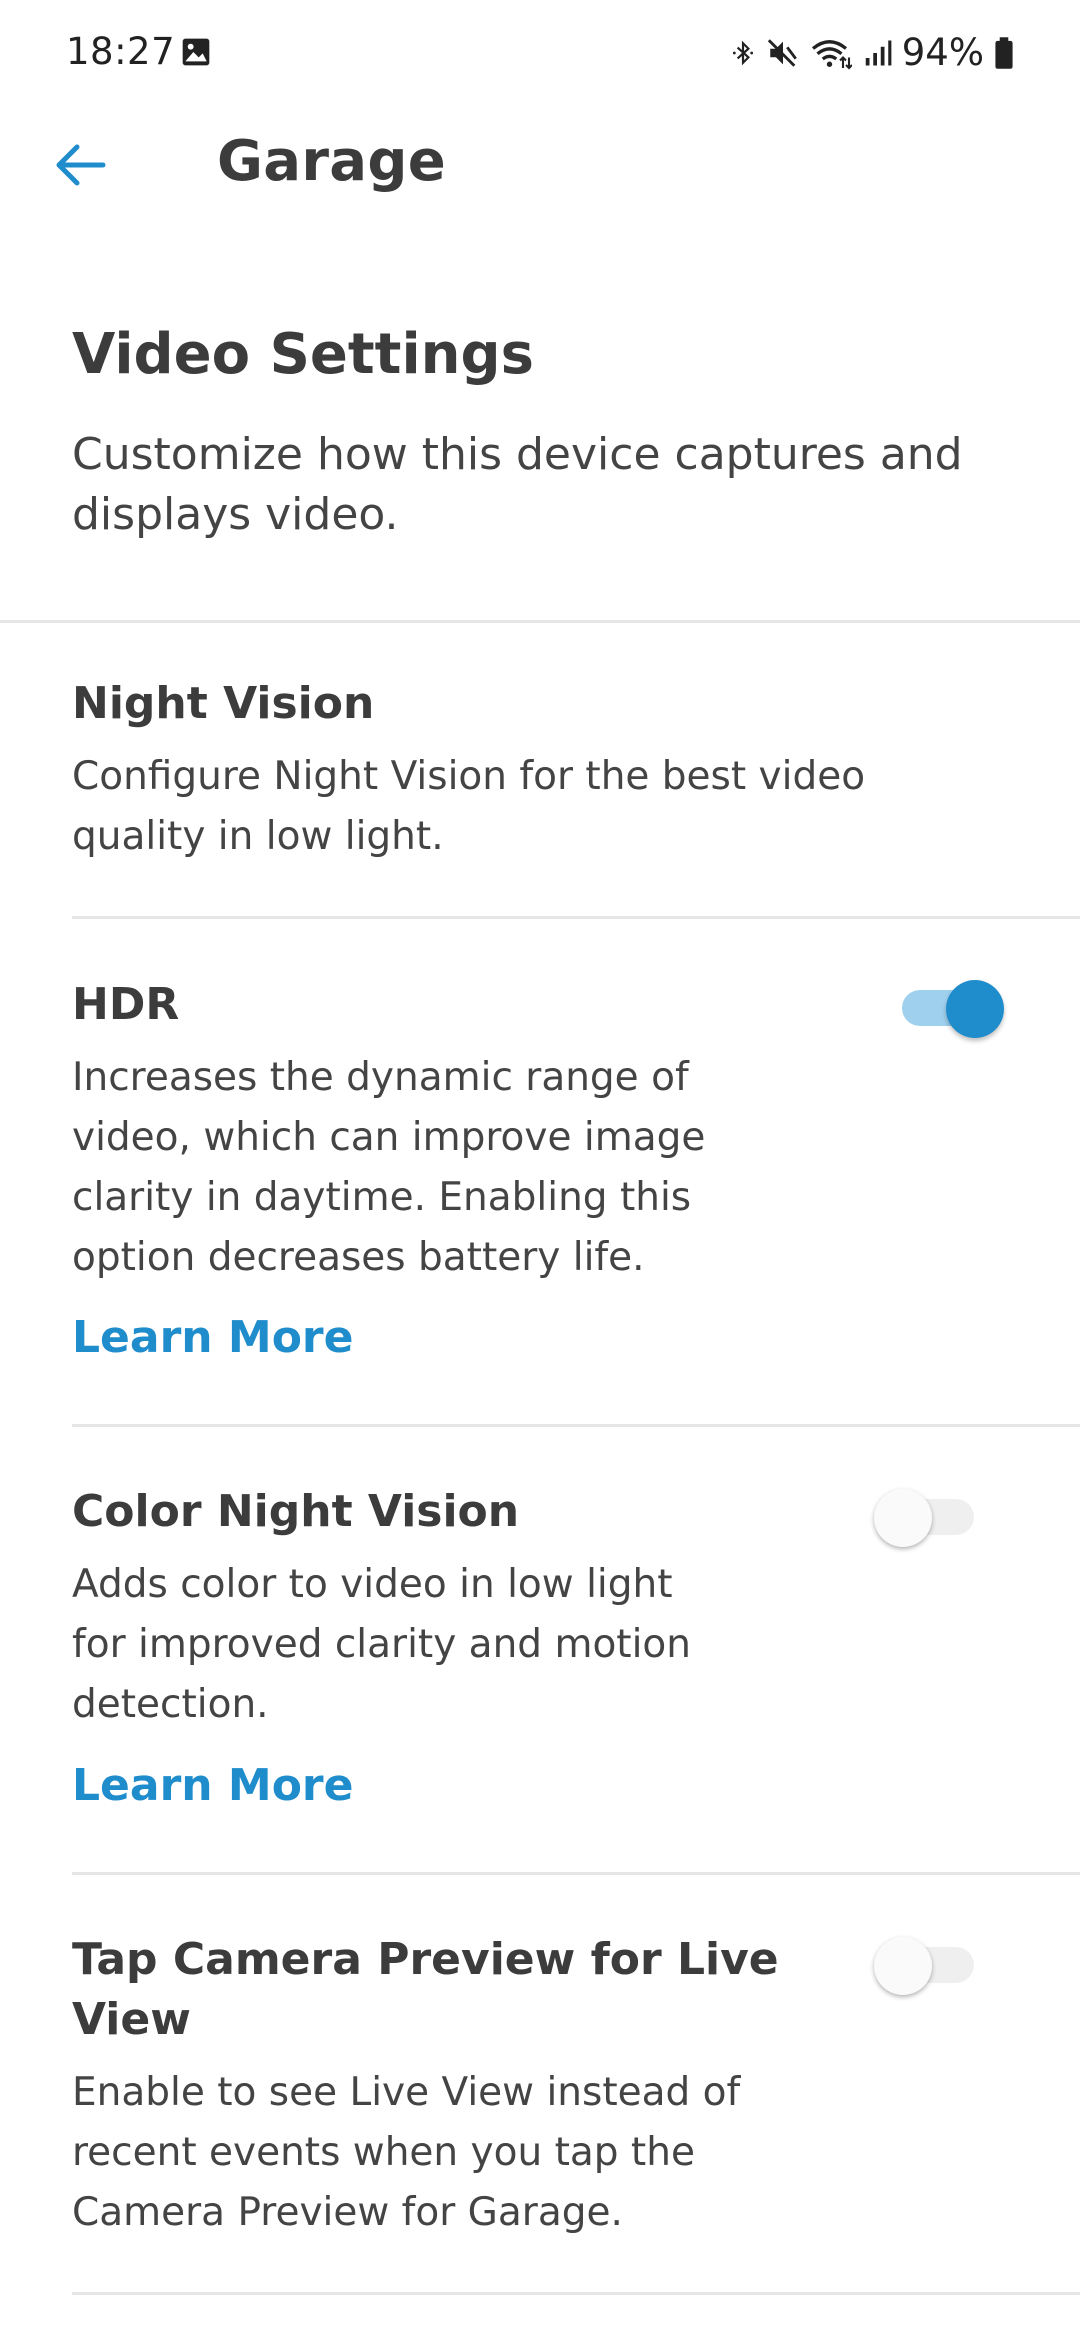  Describe the element at coordinates (782, 52) in the screenshot. I see `mute-icon` at that location.